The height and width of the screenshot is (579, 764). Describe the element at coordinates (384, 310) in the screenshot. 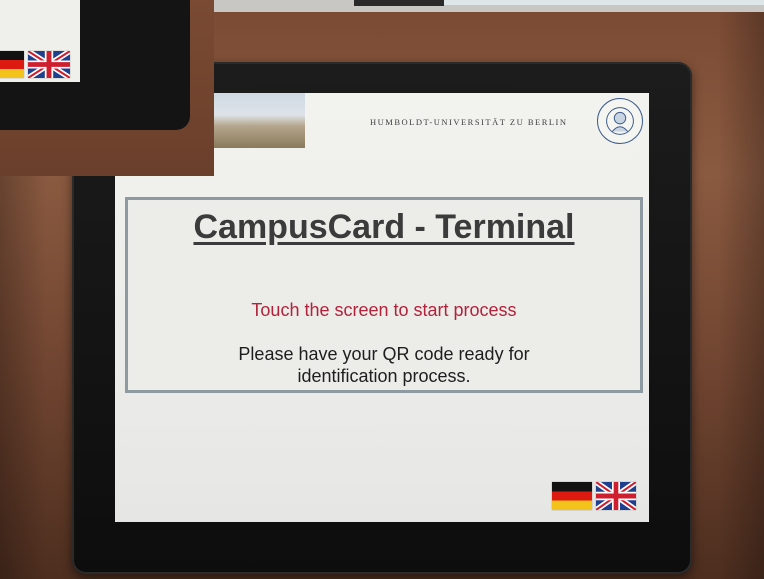

I see `touch-prompt: Touch the screen to start process` at that location.